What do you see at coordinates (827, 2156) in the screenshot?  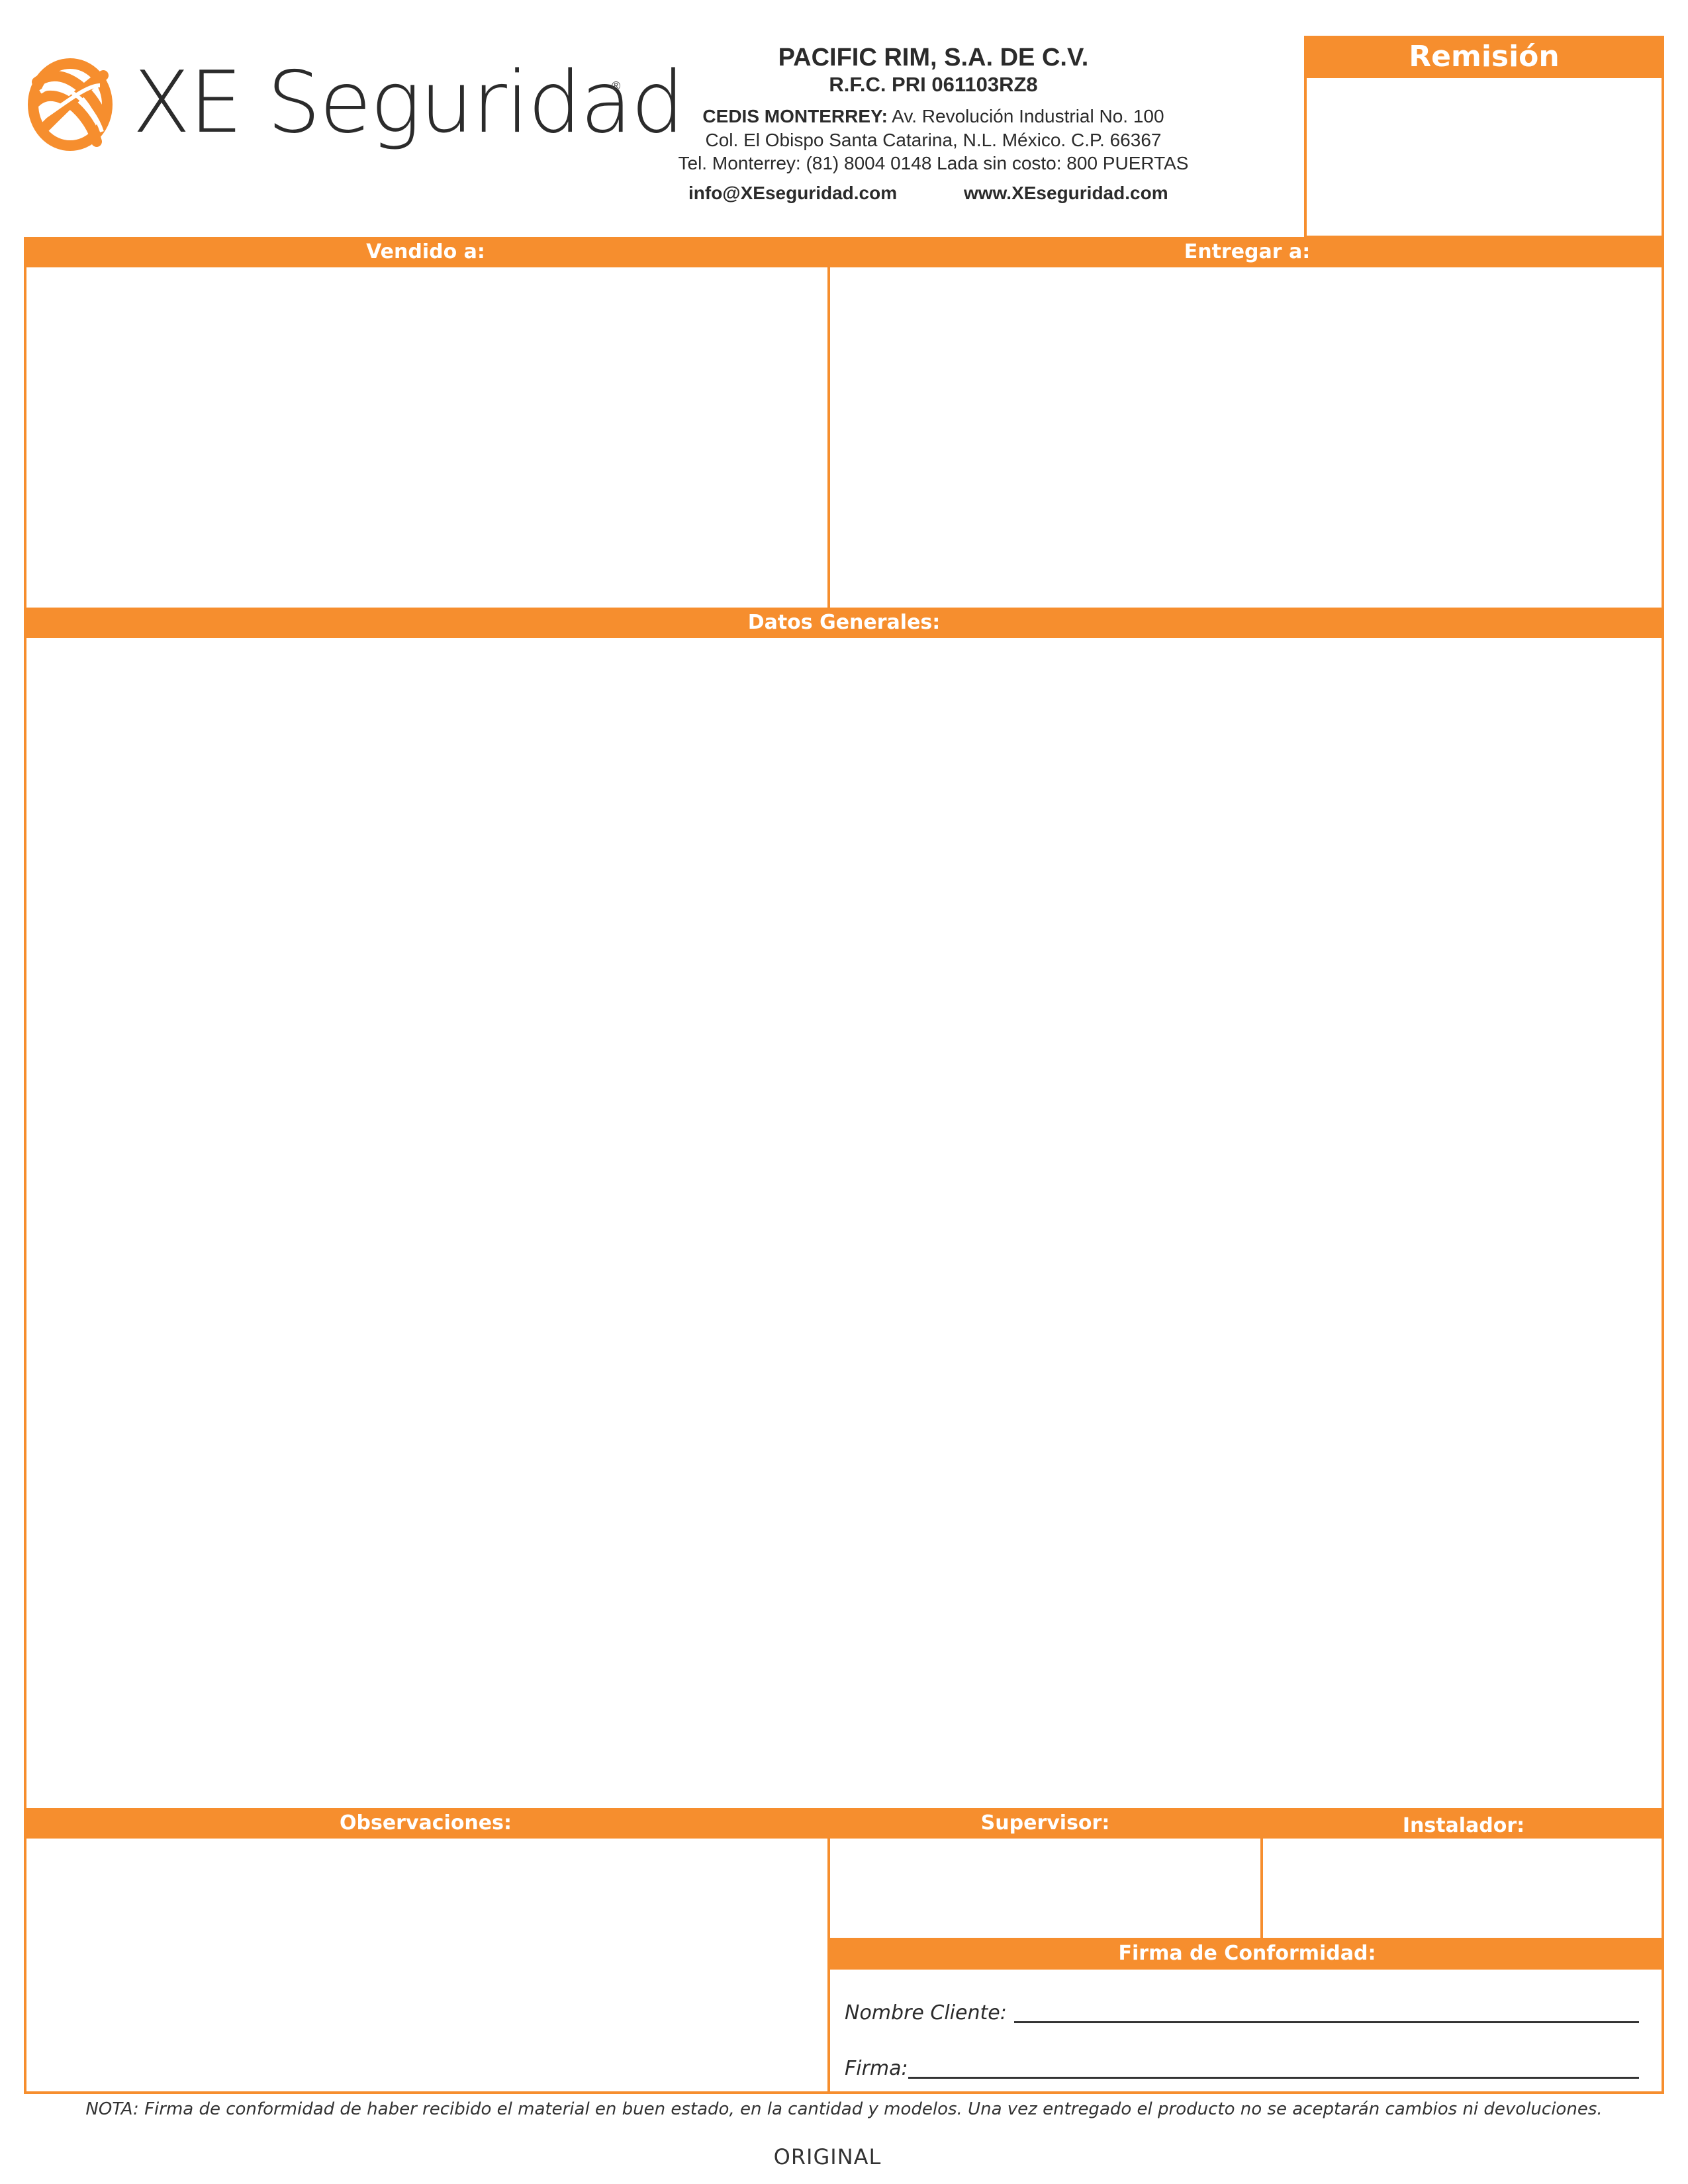 I see `copy-label: ORIGINAL` at bounding box center [827, 2156].